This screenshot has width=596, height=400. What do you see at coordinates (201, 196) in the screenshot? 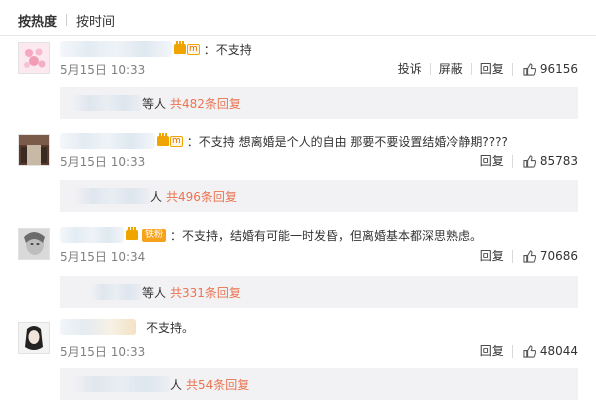
I see `view-replies-link: 共496条回复` at bounding box center [201, 196].